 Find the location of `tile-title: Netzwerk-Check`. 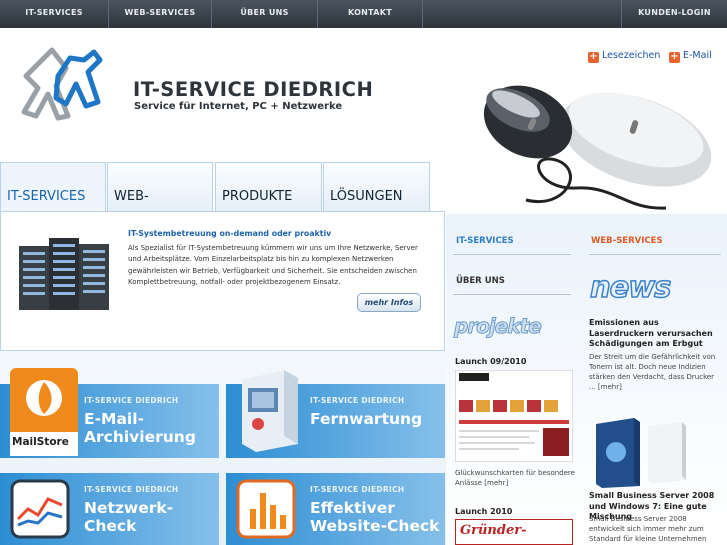

tile-title: Netzwerk-Check is located at coordinates (151, 517).